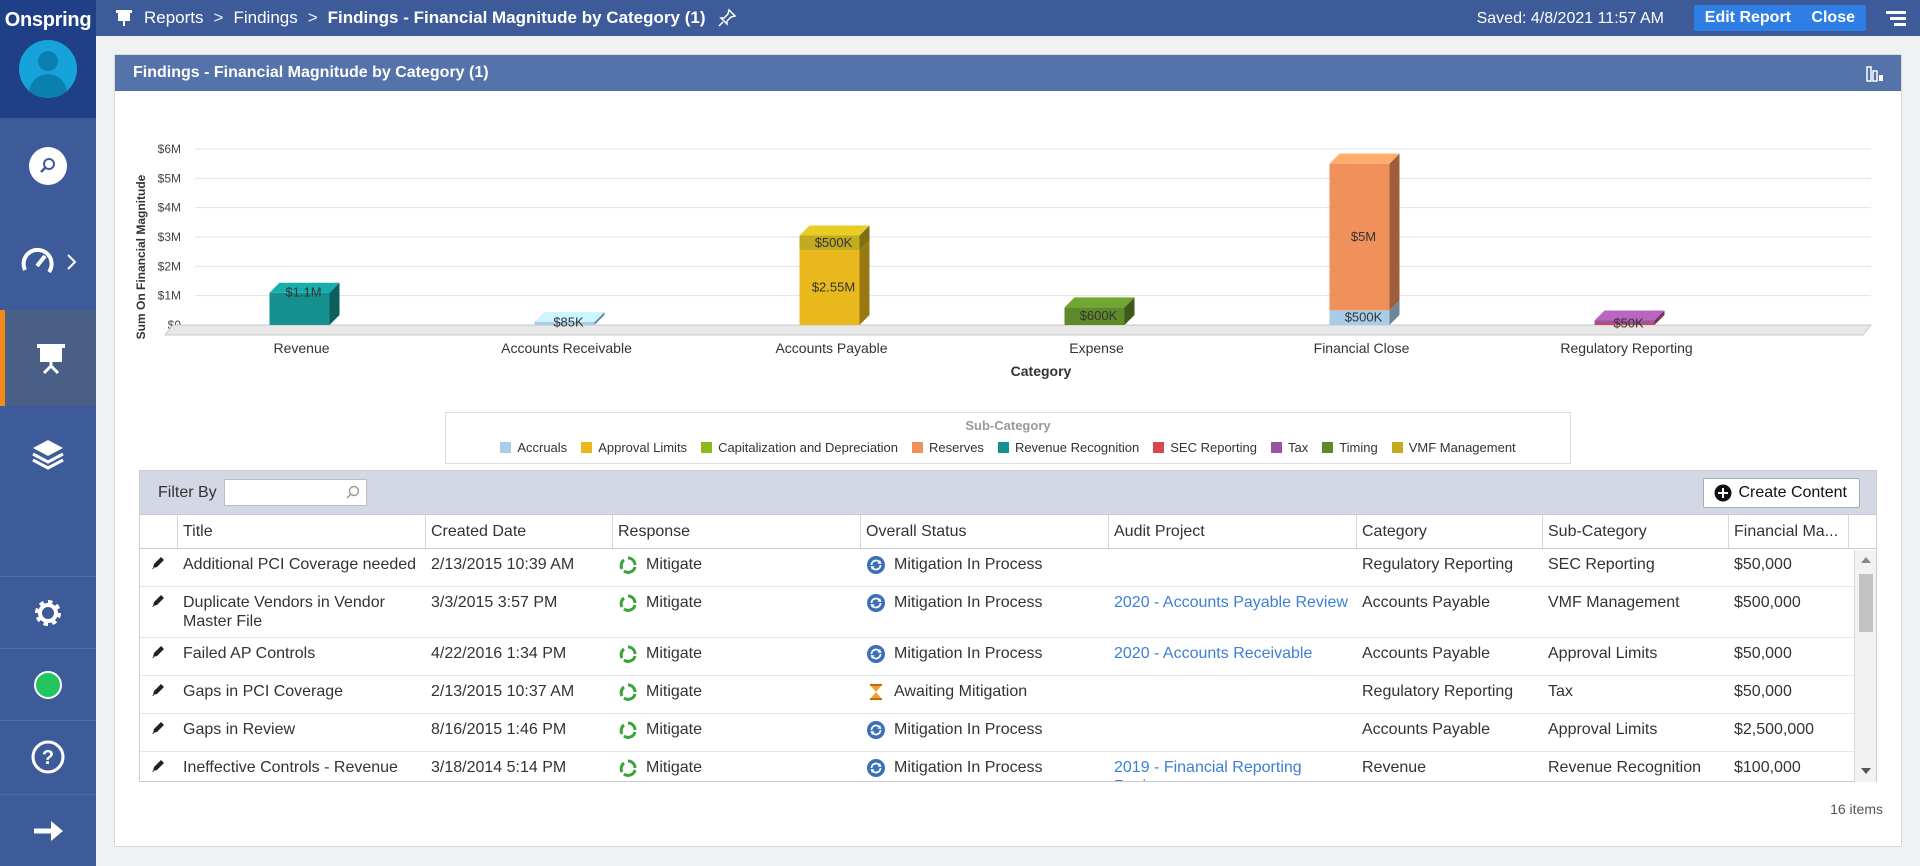  Describe the element at coordinates (48, 166) in the screenshot. I see `search-nav` at that location.